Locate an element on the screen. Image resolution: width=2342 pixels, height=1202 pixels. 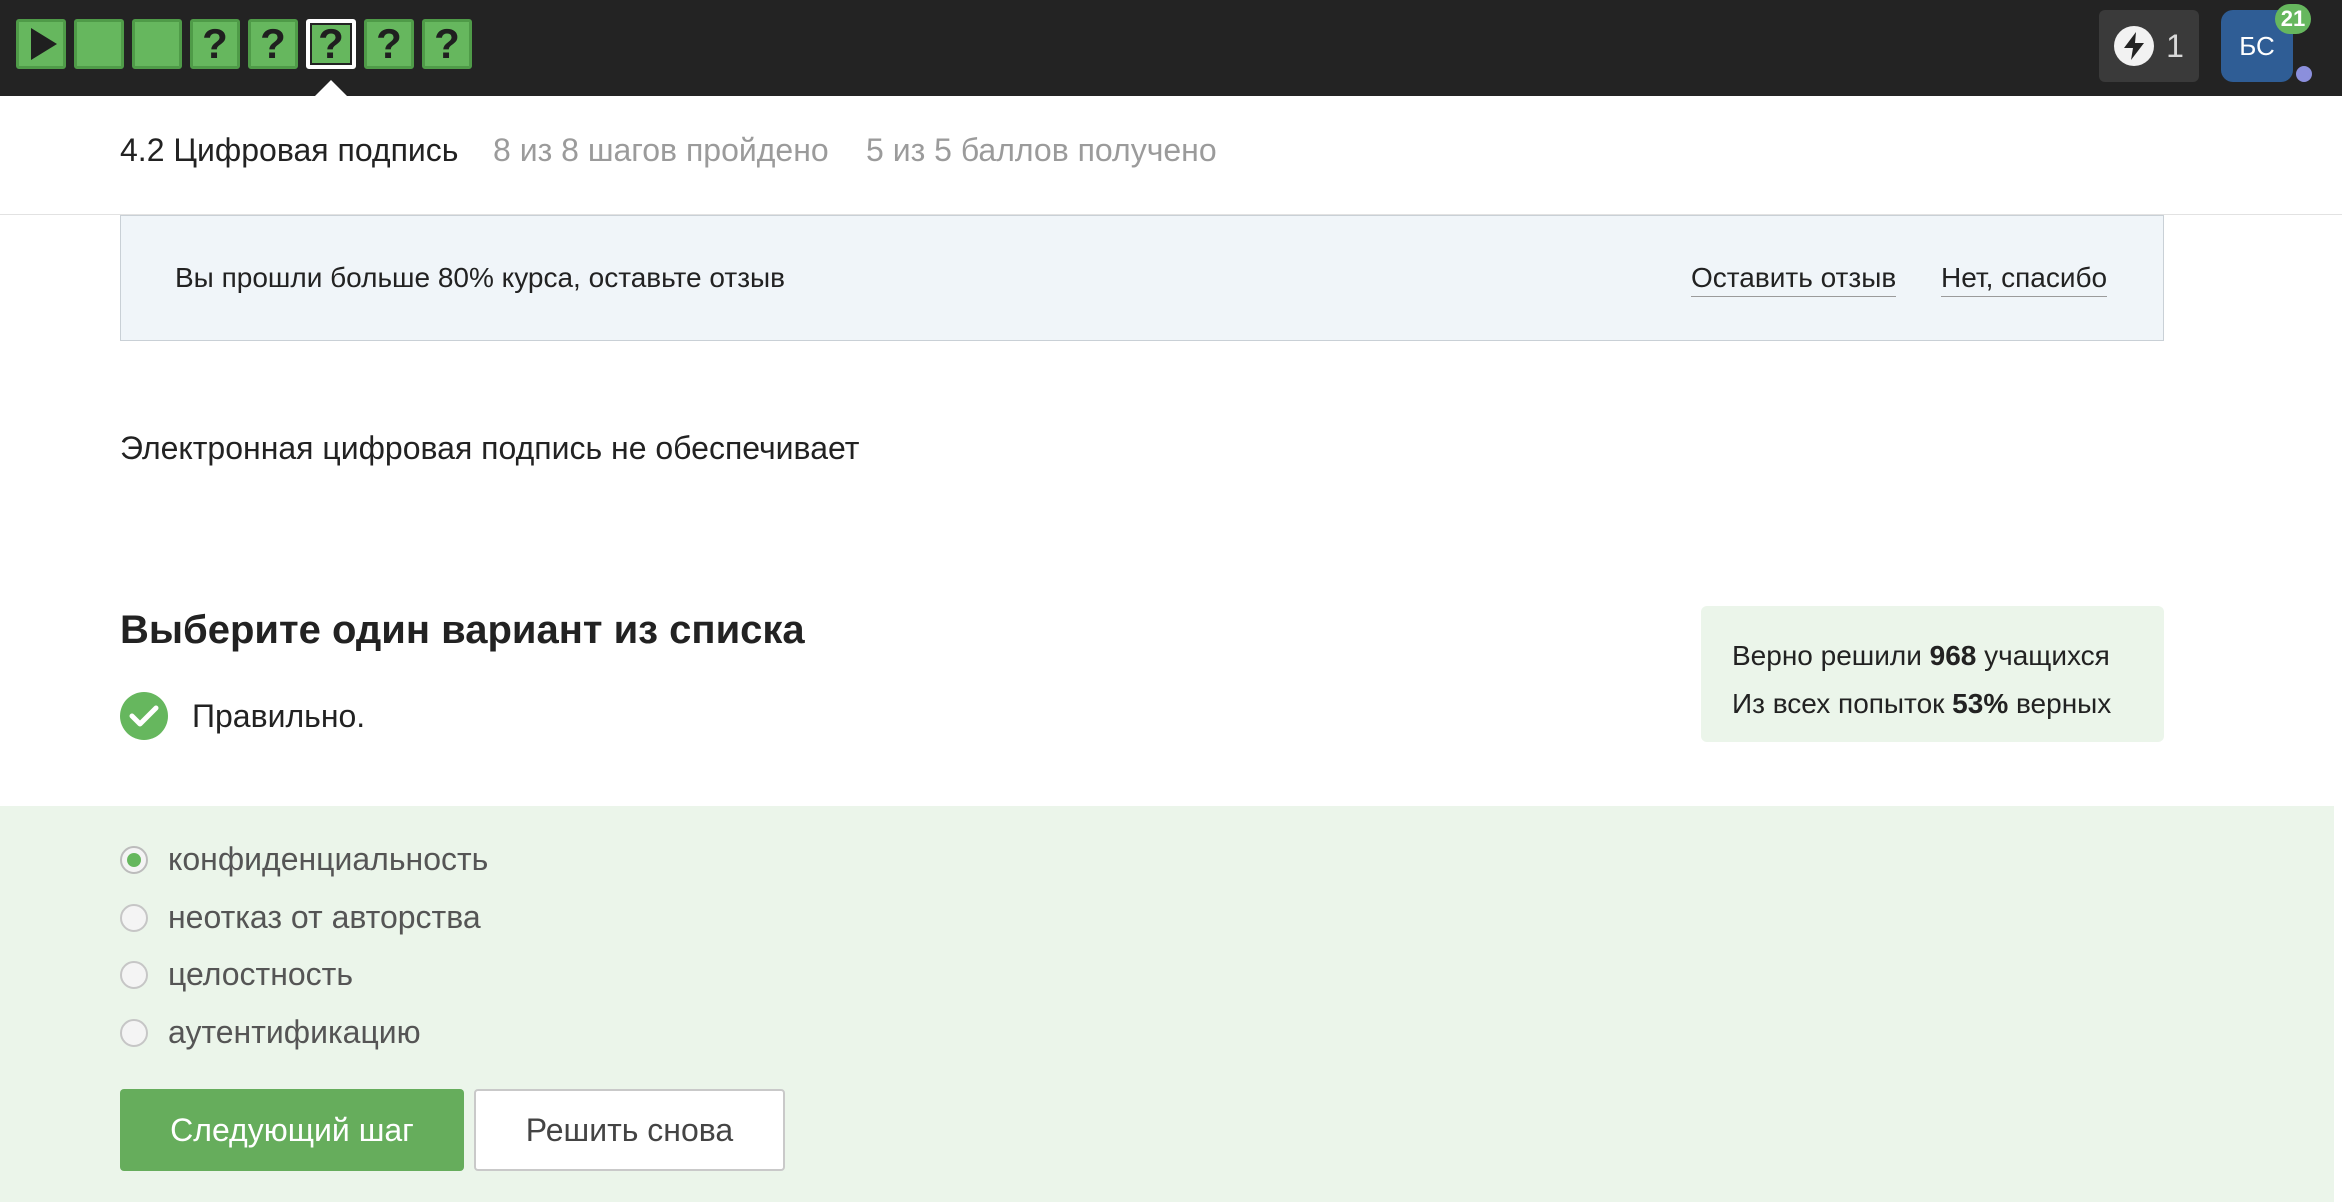
checkmark-icon is located at coordinates (144, 716).